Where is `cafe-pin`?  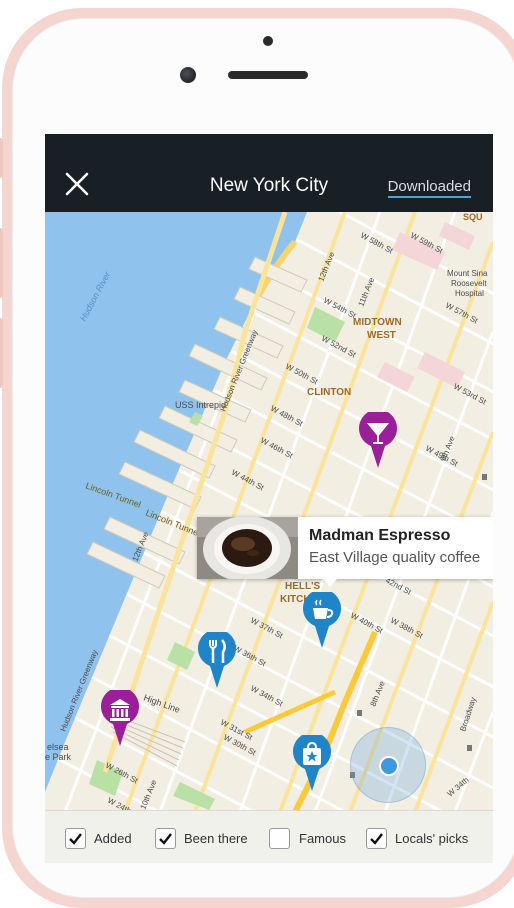
cafe-pin is located at coordinates (322, 621).